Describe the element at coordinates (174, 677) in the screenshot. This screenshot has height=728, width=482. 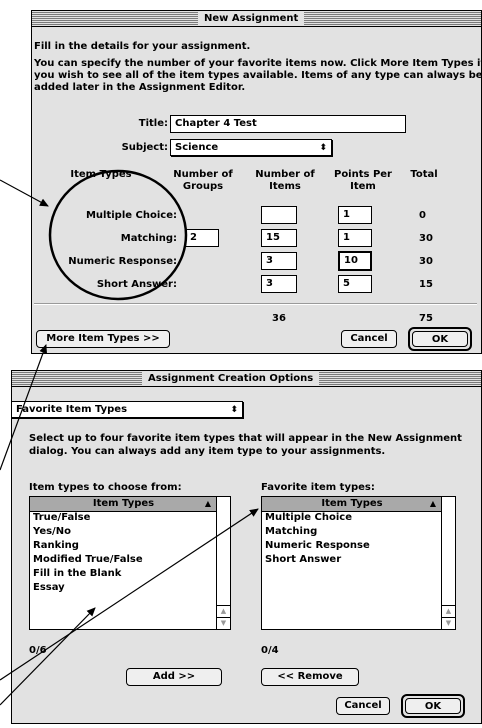
I see `add-button: Add >>` at that location.